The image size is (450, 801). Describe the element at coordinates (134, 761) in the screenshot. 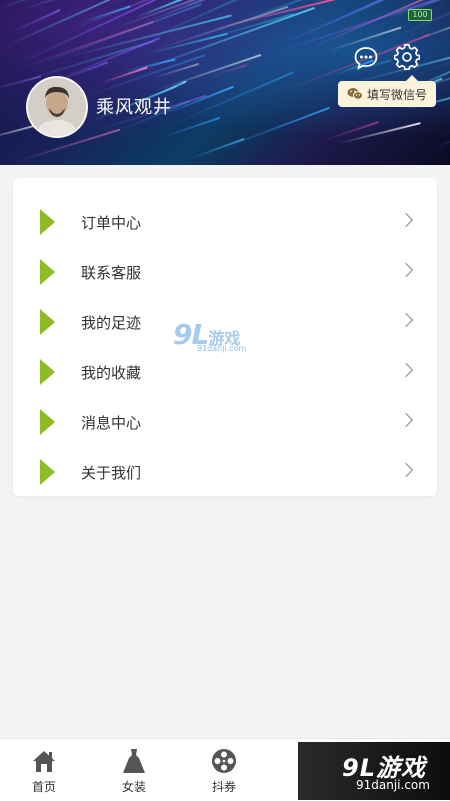

I see `dress-icon` at that location.